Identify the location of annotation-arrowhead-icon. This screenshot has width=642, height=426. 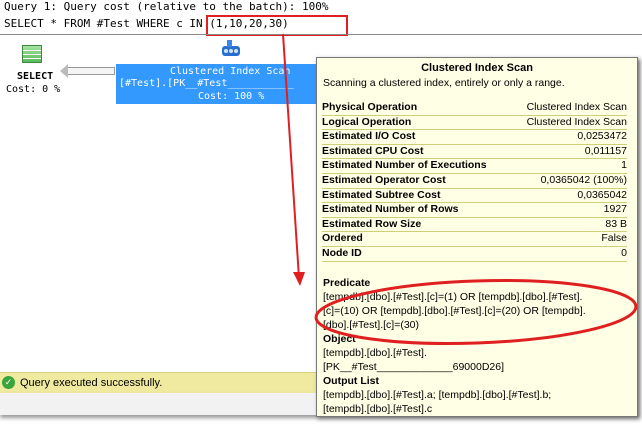
(299, 279).